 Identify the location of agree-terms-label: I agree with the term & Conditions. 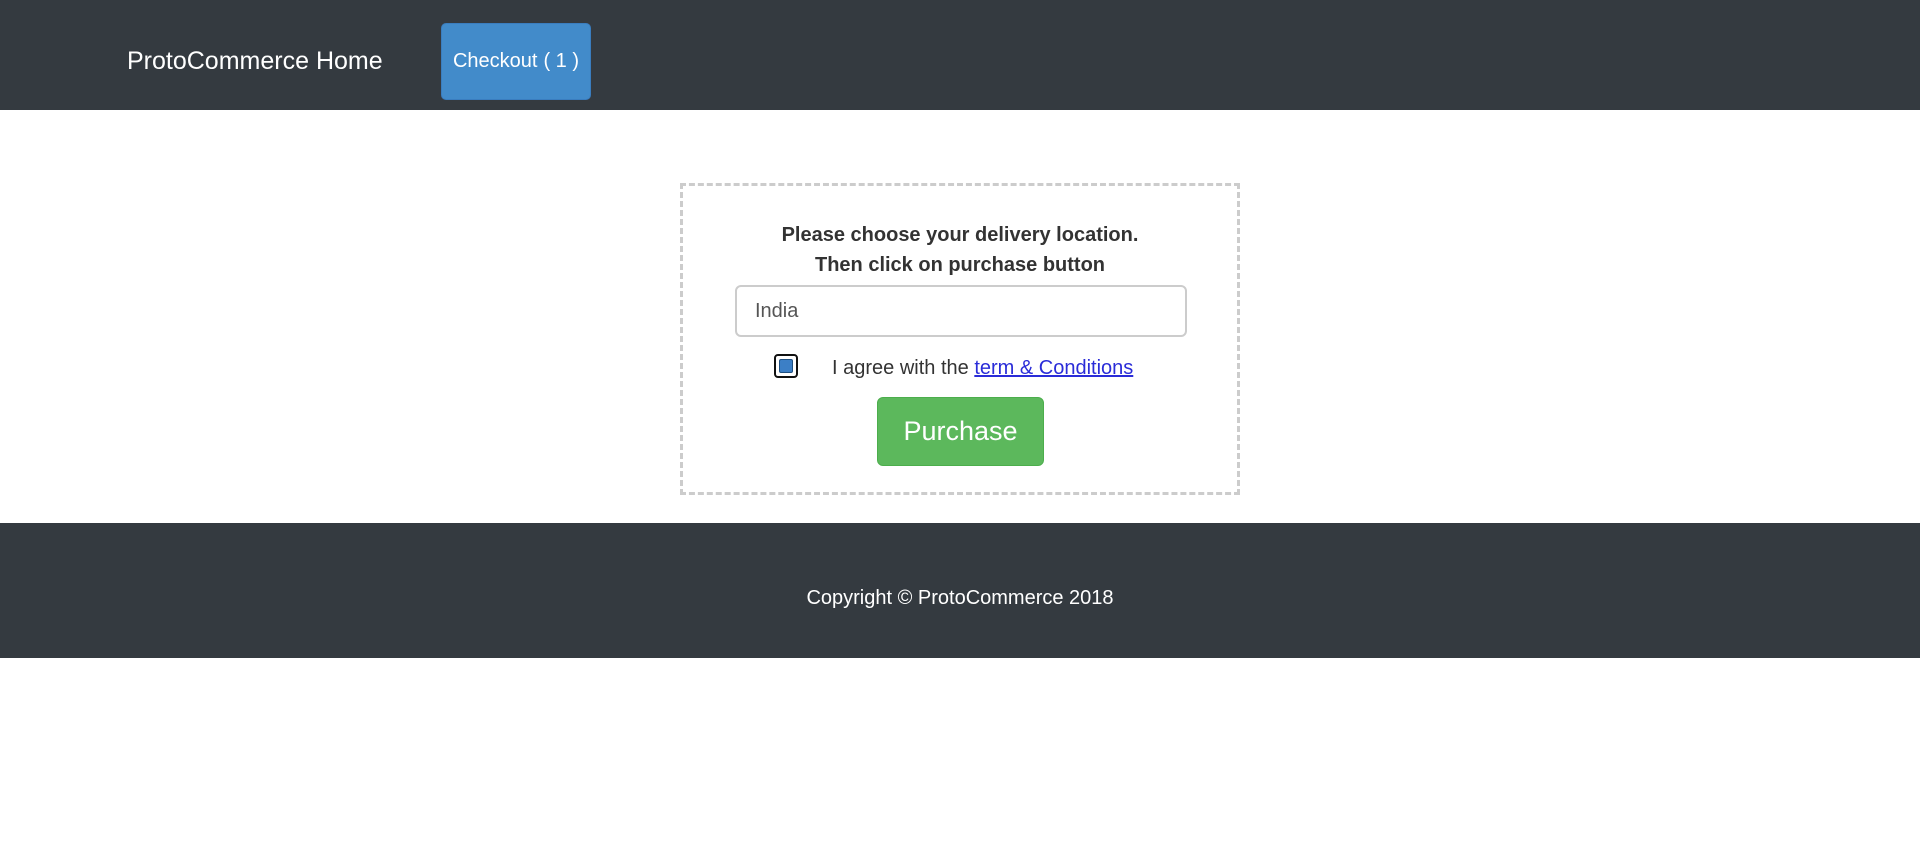
(982, 368).